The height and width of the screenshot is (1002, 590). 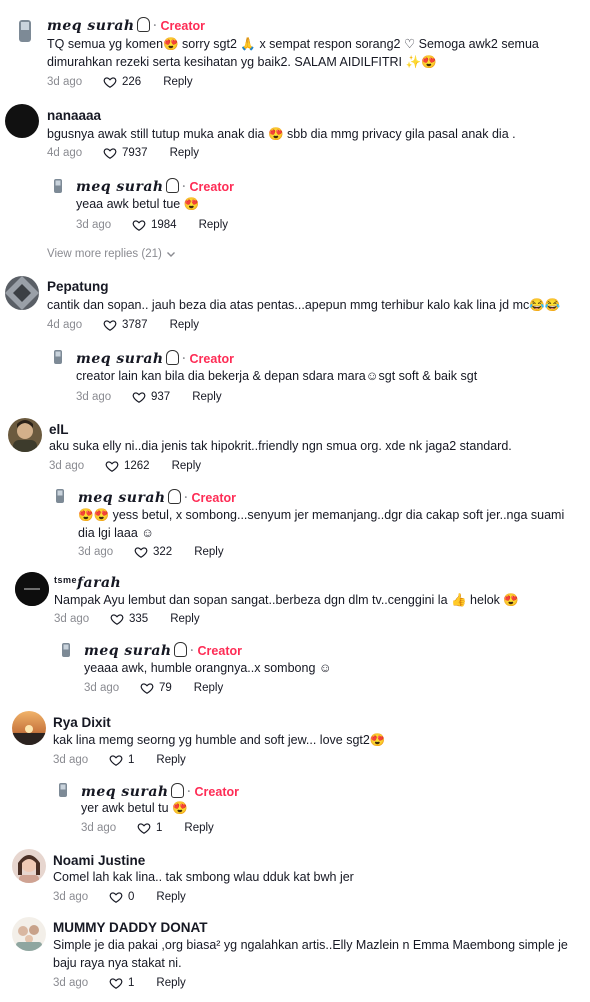 I want to click on comment-meta: 4d ago 3787 Reply, so click(x=123, y=325).